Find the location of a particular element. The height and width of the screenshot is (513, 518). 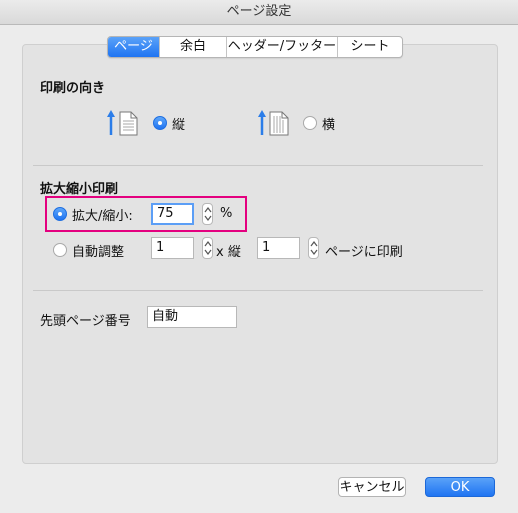

first-page-number-label: 先頭ページ番号 is located at coordinates (85, 321).